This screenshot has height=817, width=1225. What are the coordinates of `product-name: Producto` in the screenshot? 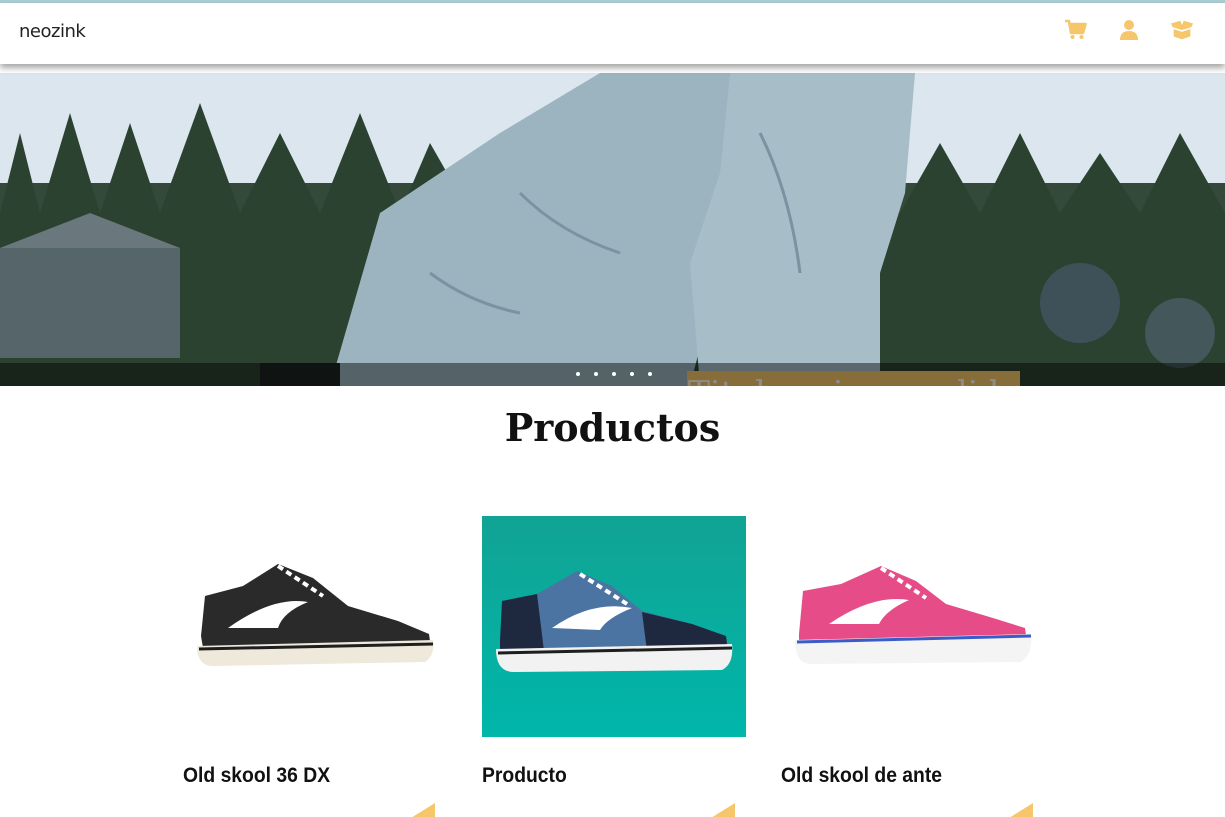 It's located at (524, 776).